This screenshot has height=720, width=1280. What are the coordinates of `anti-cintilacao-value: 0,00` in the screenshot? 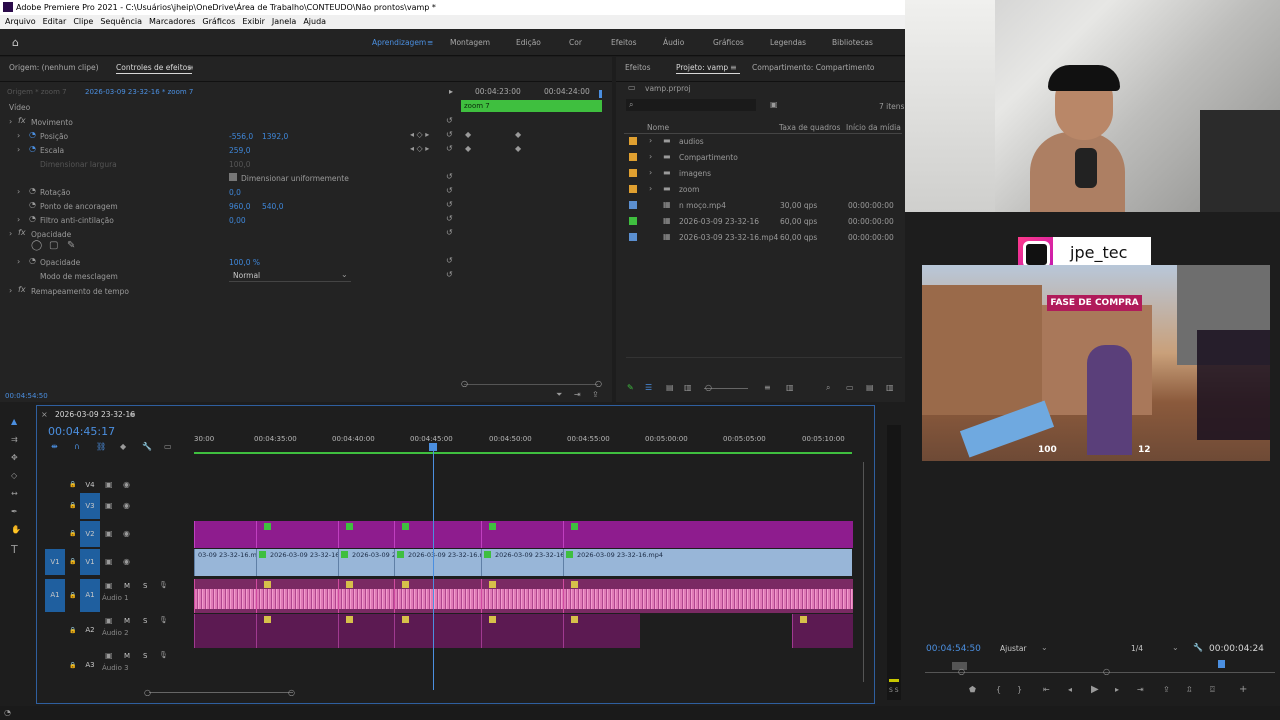 It's located at (237, 220).